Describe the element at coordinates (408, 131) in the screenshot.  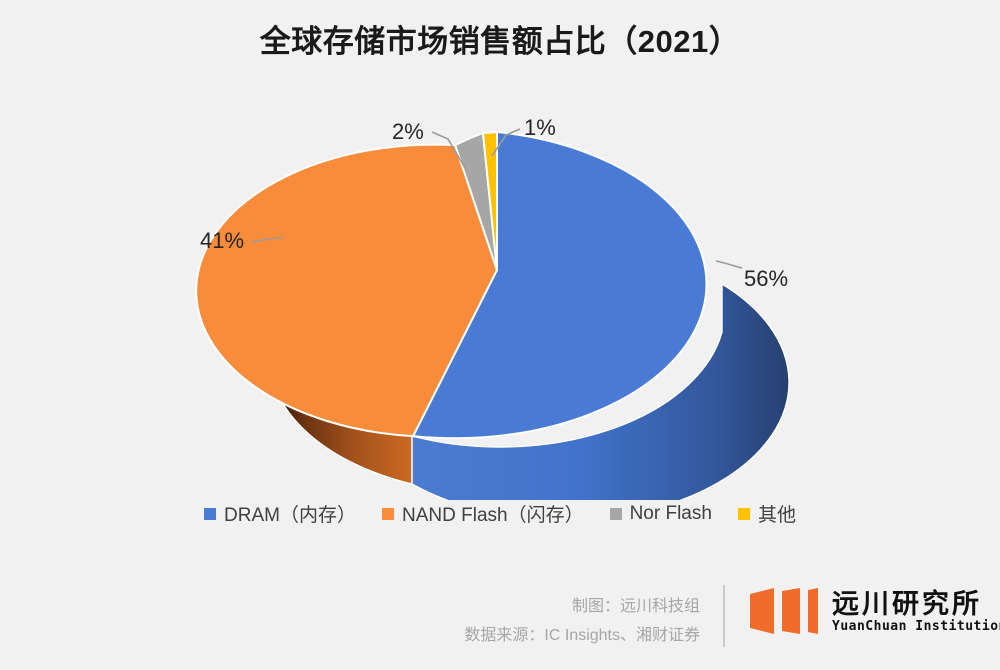
I see `data-label-nor: 2%` at that location.